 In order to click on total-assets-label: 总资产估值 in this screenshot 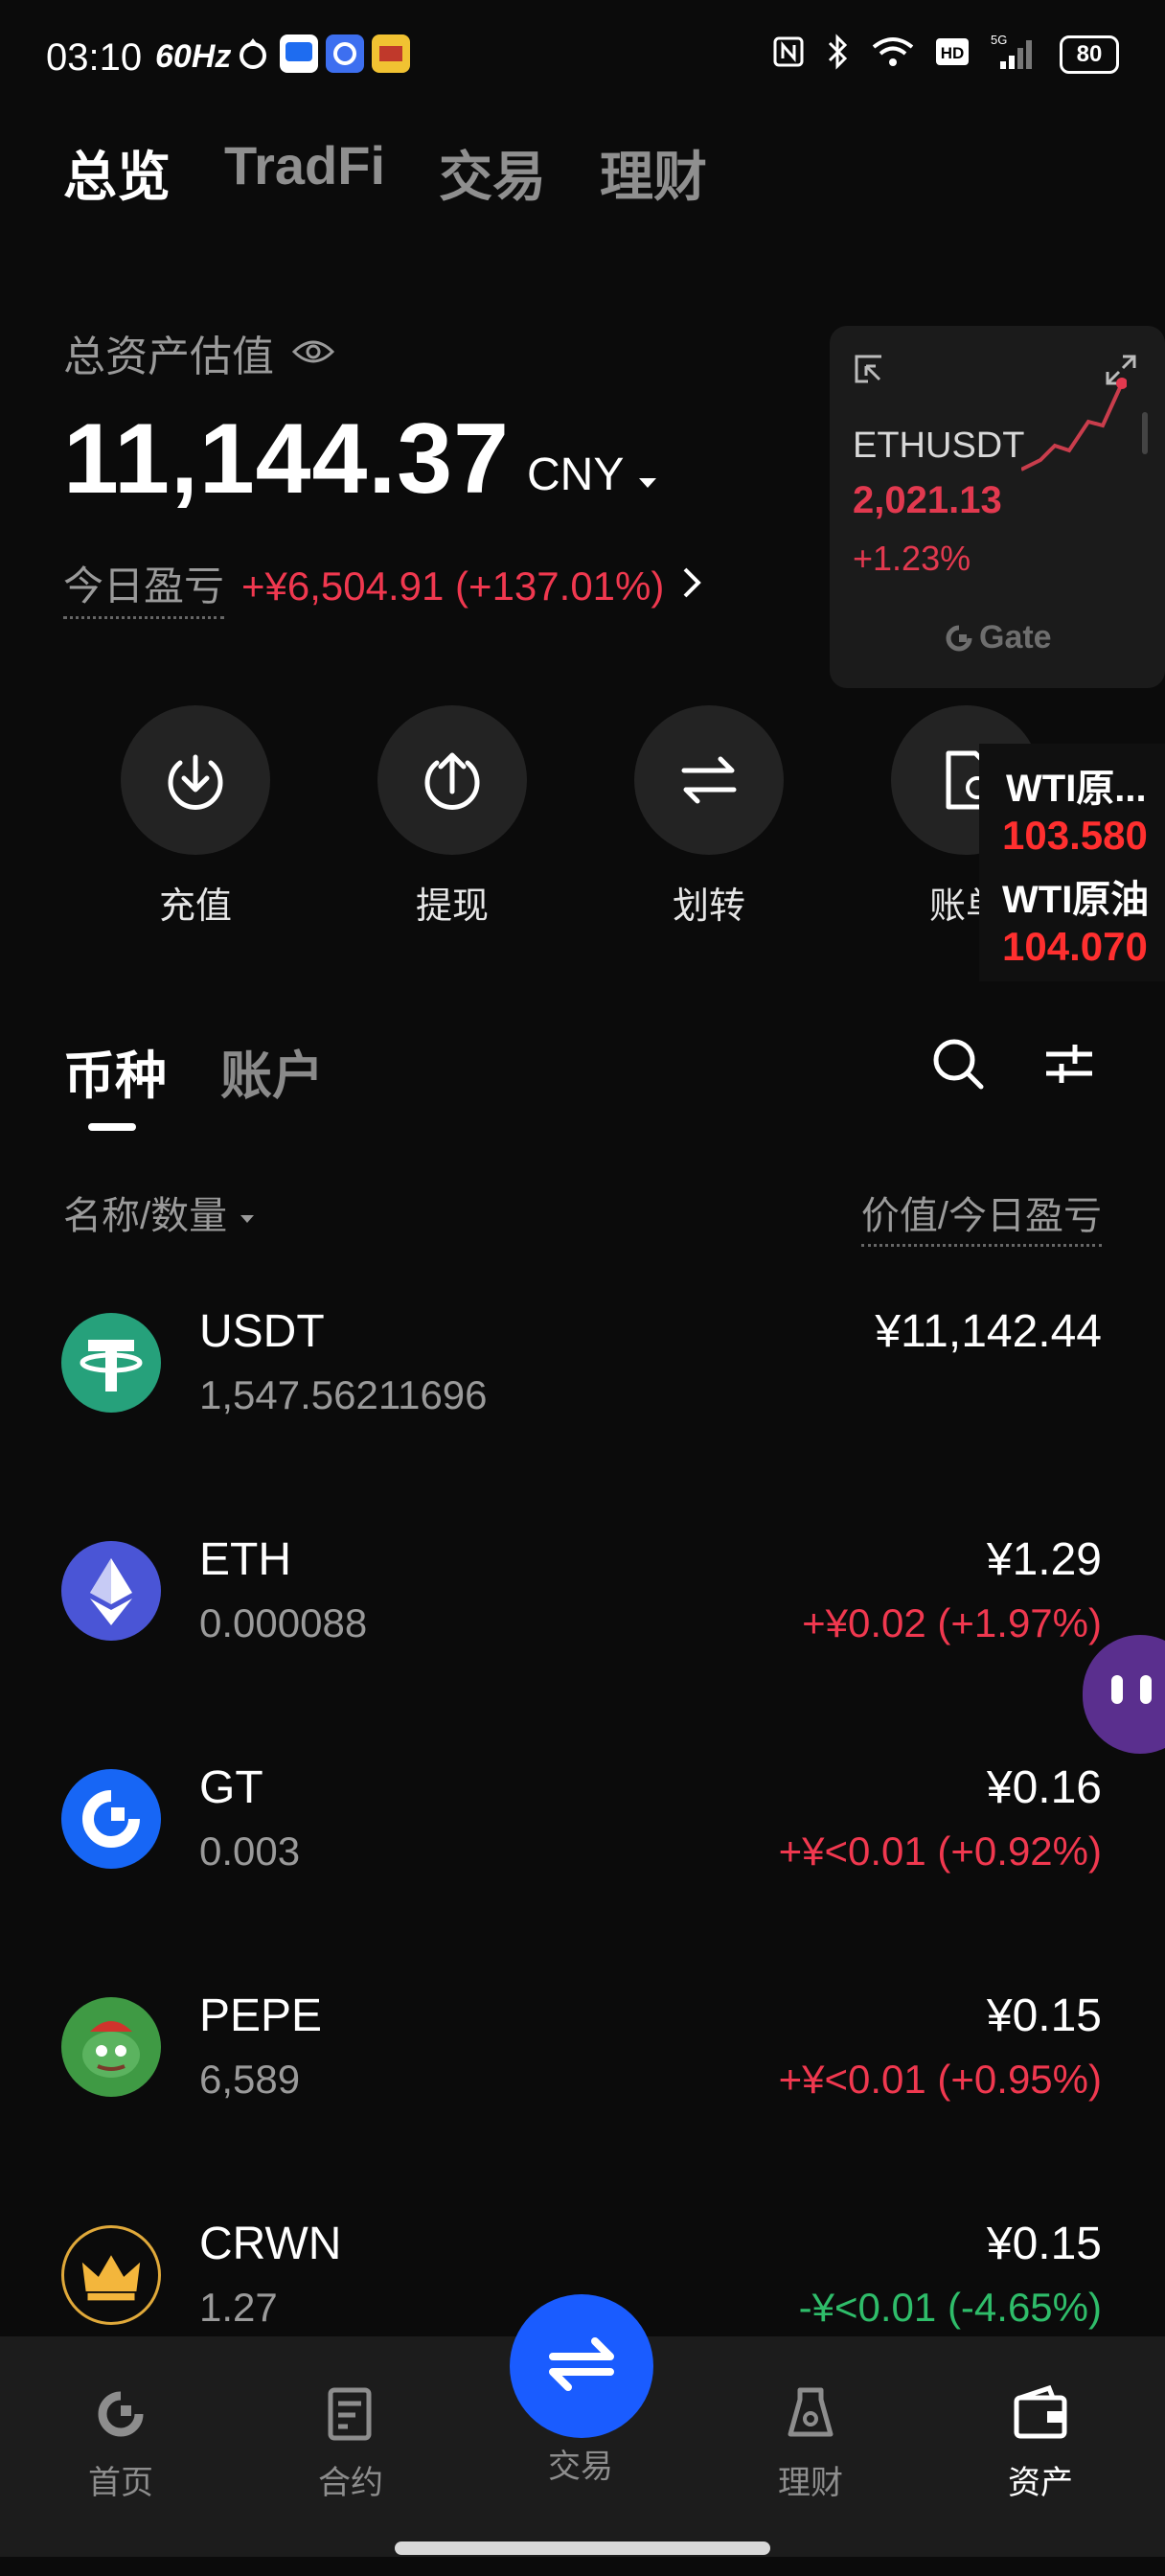, I will do `click(199, 352)`.